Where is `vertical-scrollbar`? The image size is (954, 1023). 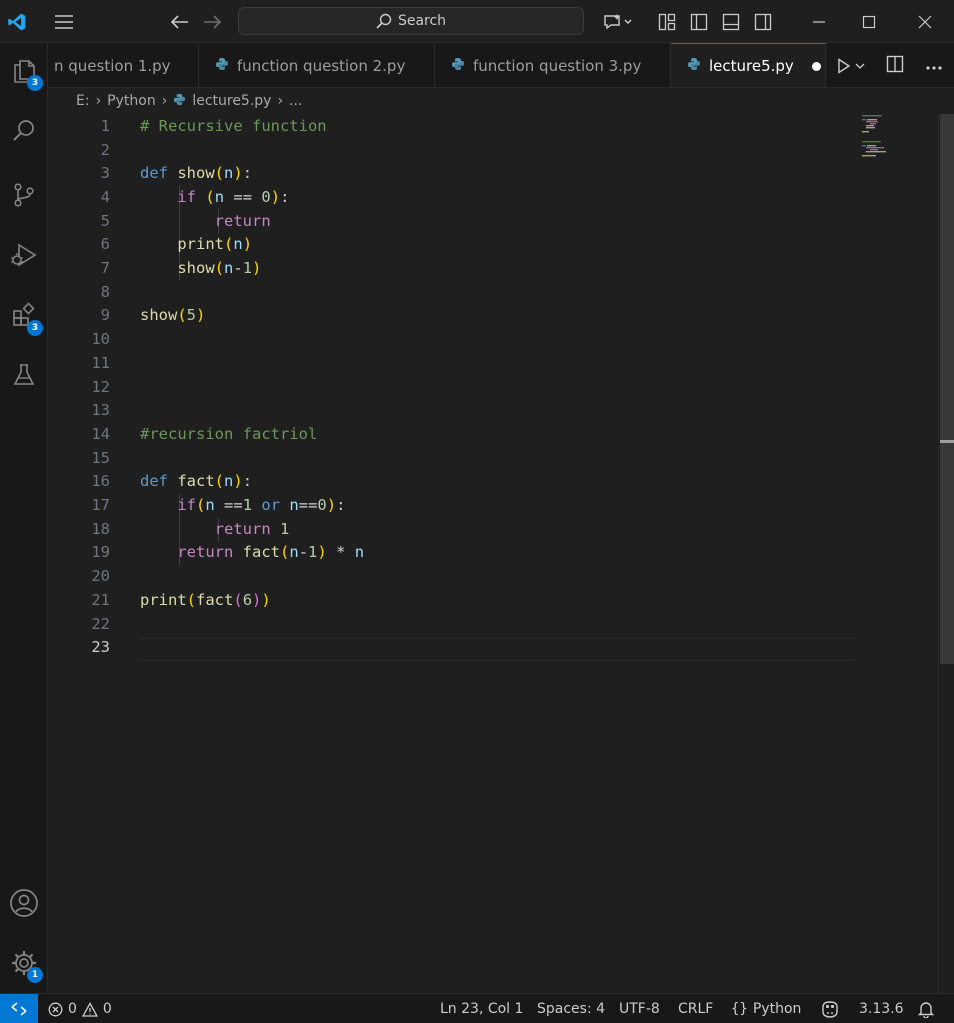 vertical-scrollbar is located at coordinates (946, 553).